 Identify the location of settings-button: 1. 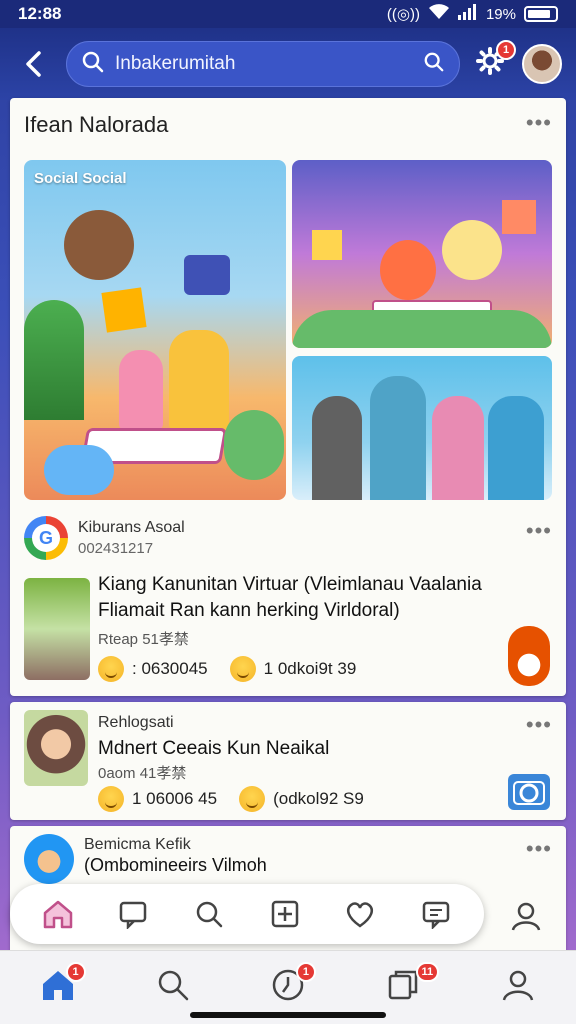
(494, 61).